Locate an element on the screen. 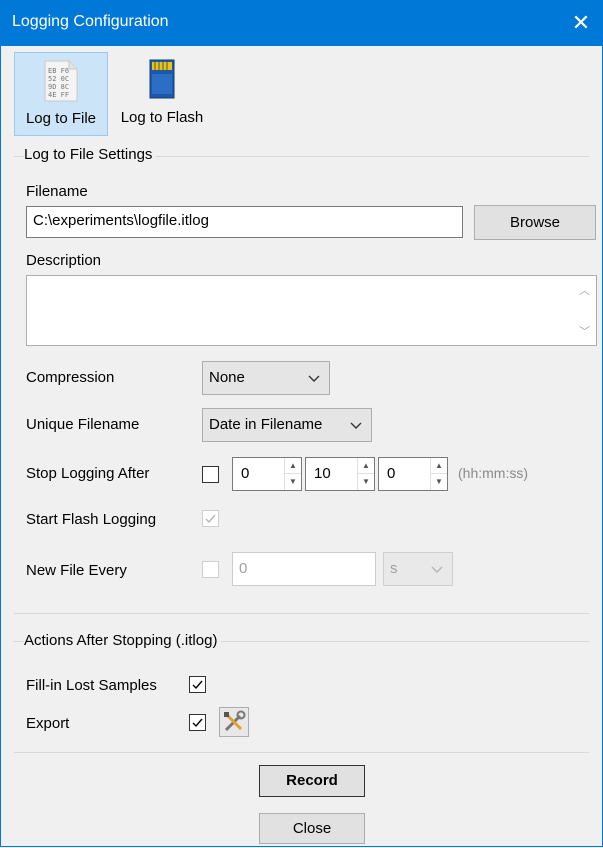  tools-icon is located at coordinates (235, 721).